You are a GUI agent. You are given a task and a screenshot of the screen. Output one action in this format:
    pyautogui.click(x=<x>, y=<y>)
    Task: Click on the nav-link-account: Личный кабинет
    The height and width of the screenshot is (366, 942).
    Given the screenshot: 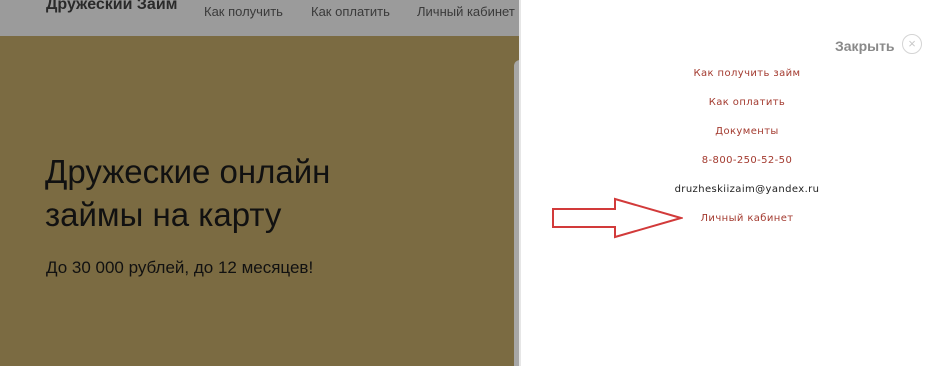 What is the action you would take?
    pyautogui.click(x=466, y=11)
    